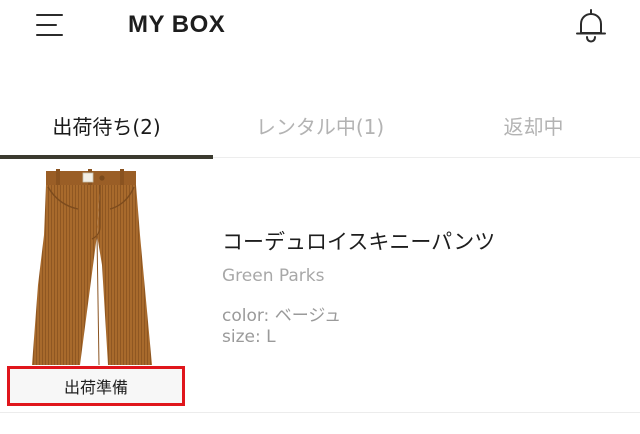 The width and height of the screenshot is (640, 434). Describe the element at coordinates (320, 28) in the screenshot. I see `app-header: MY BOX` at that location.